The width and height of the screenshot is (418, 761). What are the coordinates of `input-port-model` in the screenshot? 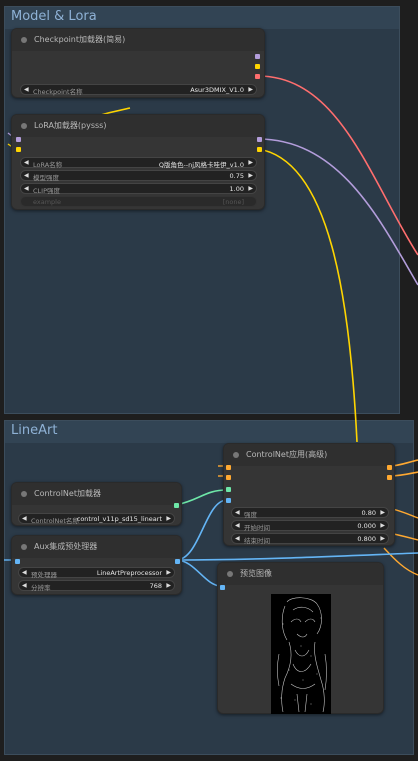 It's located at (18, 139).